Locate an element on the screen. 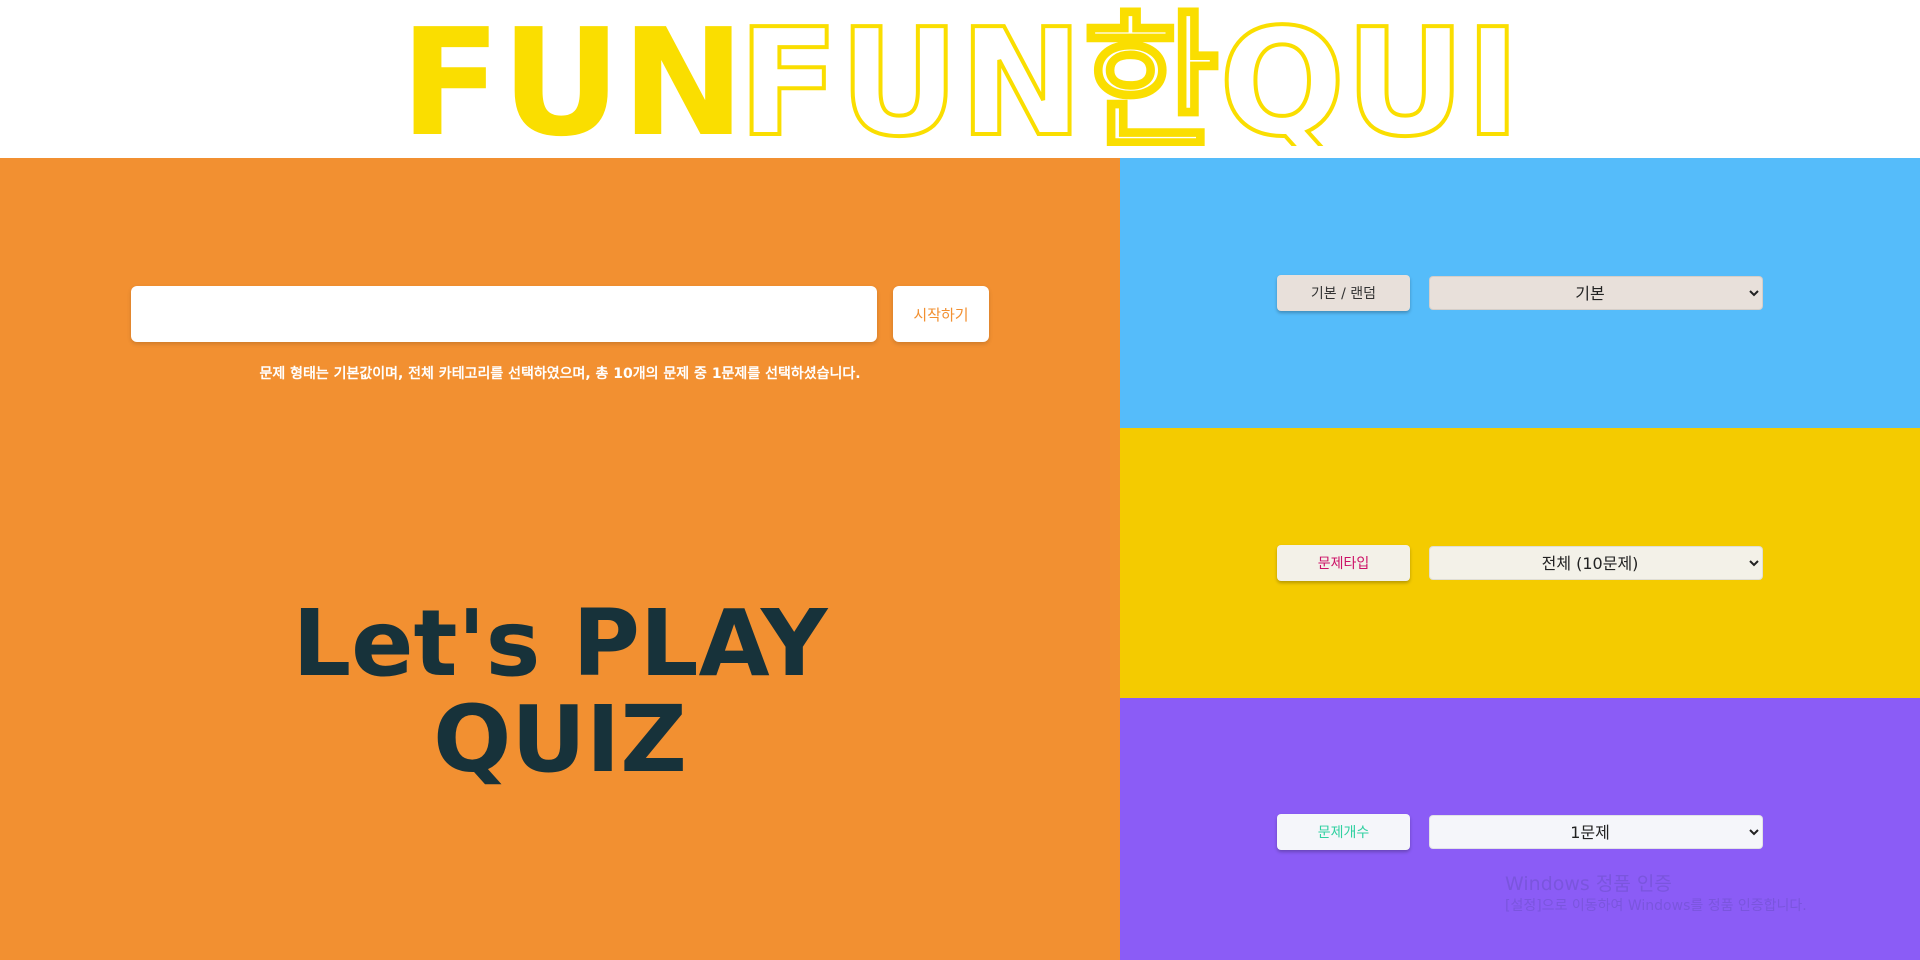 Image resolution: width=1920 pixels, height=960 pixels. mode-label-button: 기본 / 랜덤 is located at coordinates (1343, 293).